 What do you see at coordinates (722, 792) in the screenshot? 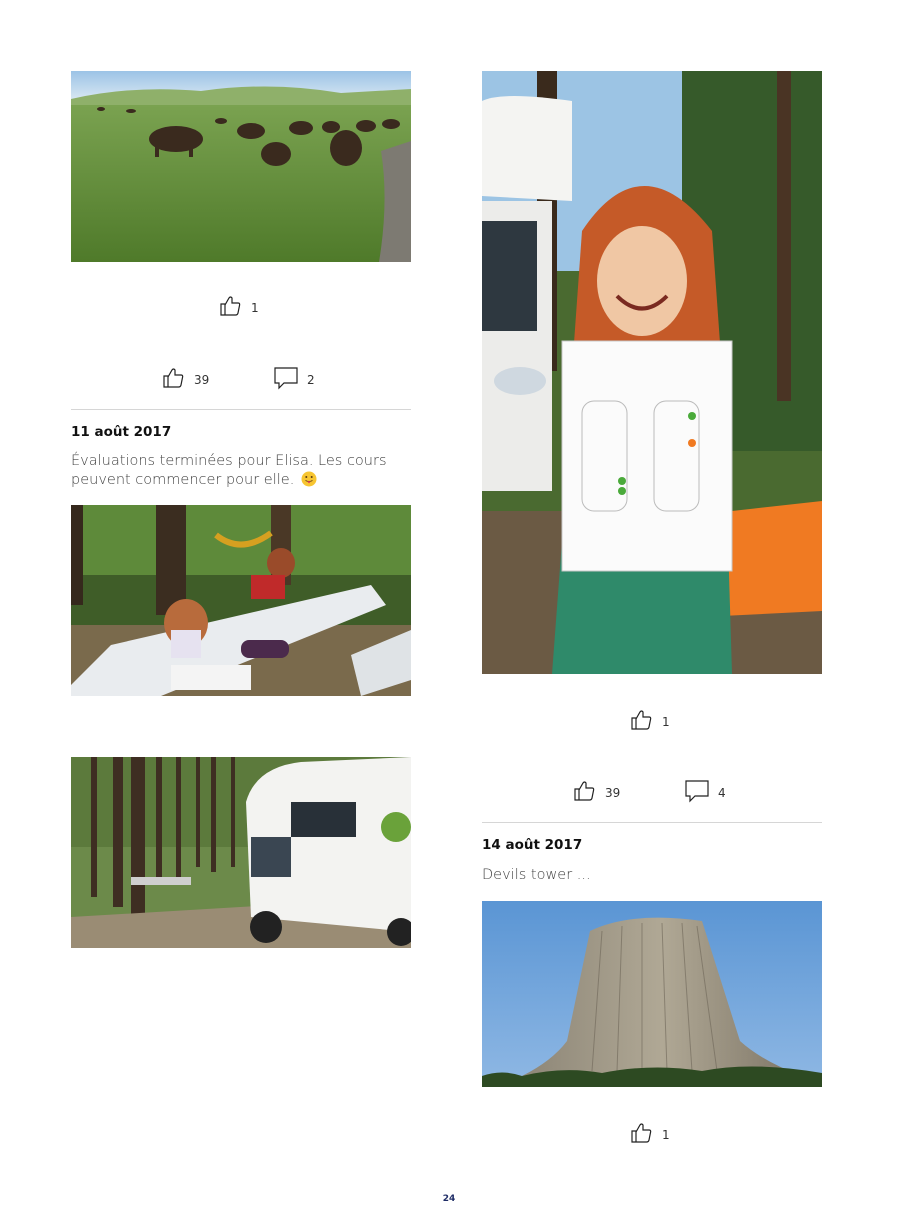
I see `comments-count: 4` at bounding box center [722, 792].